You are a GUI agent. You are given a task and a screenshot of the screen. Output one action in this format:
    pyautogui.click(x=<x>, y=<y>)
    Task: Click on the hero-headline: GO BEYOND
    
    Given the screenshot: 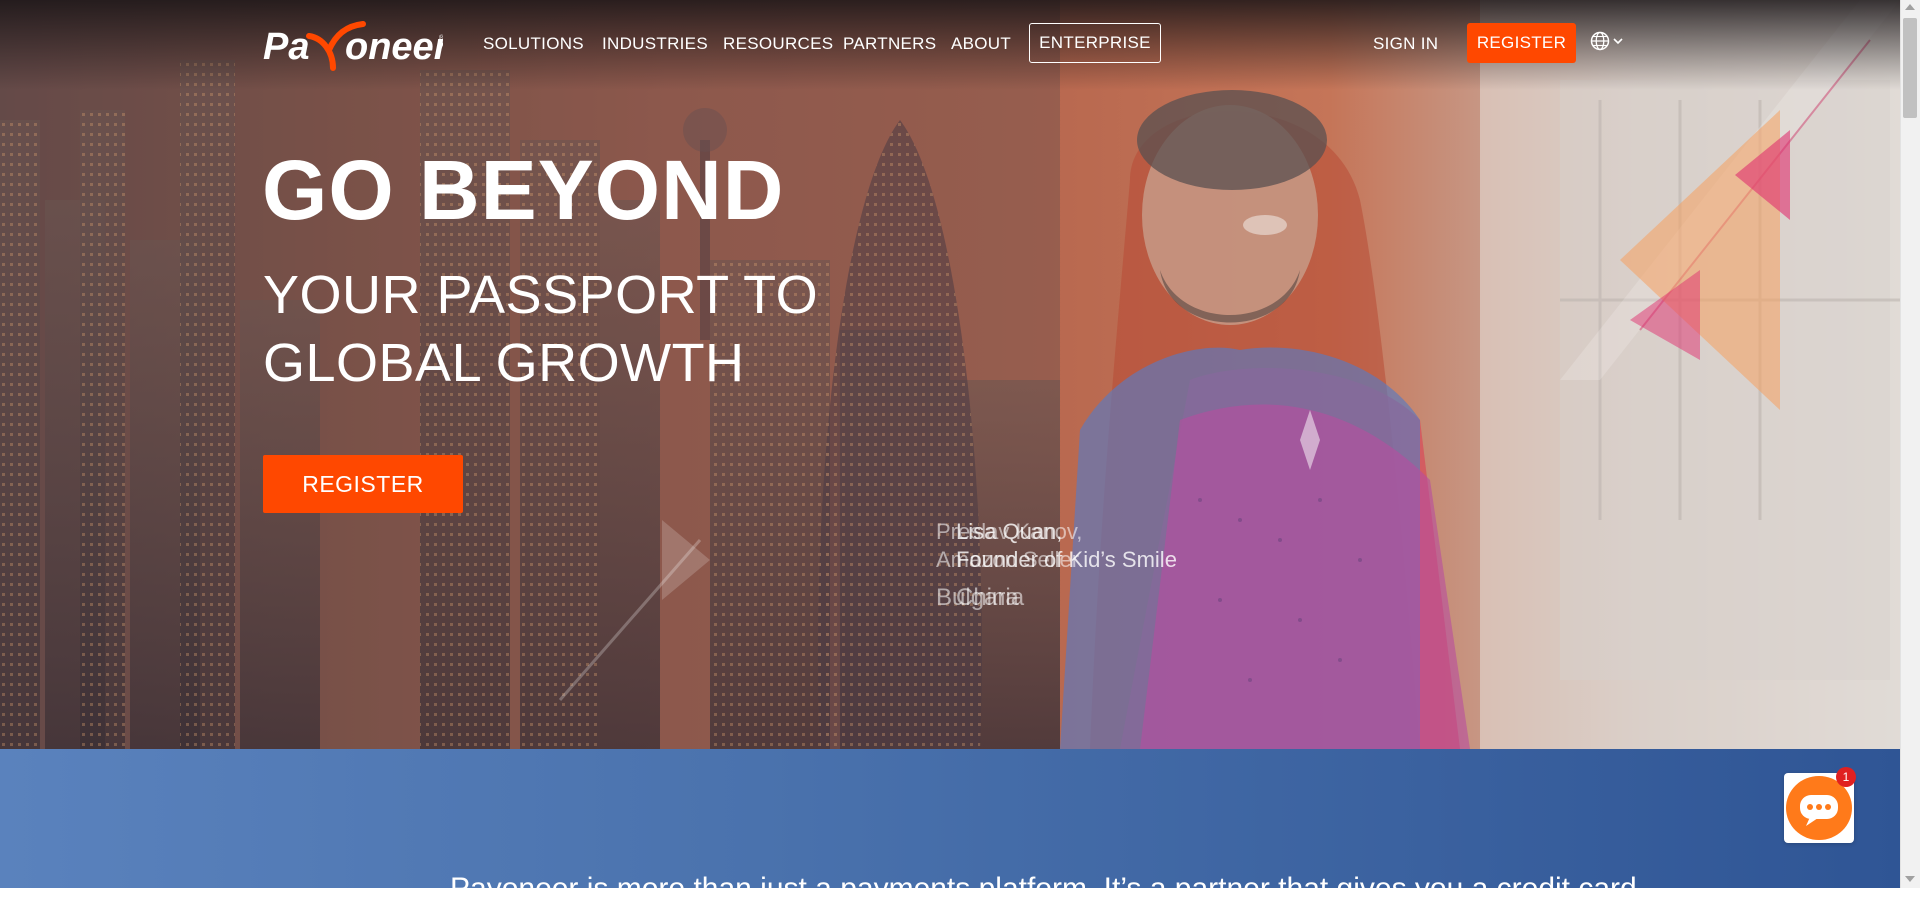 What is the action you would take?
    pyautogui.click(x=523, y=190)
    